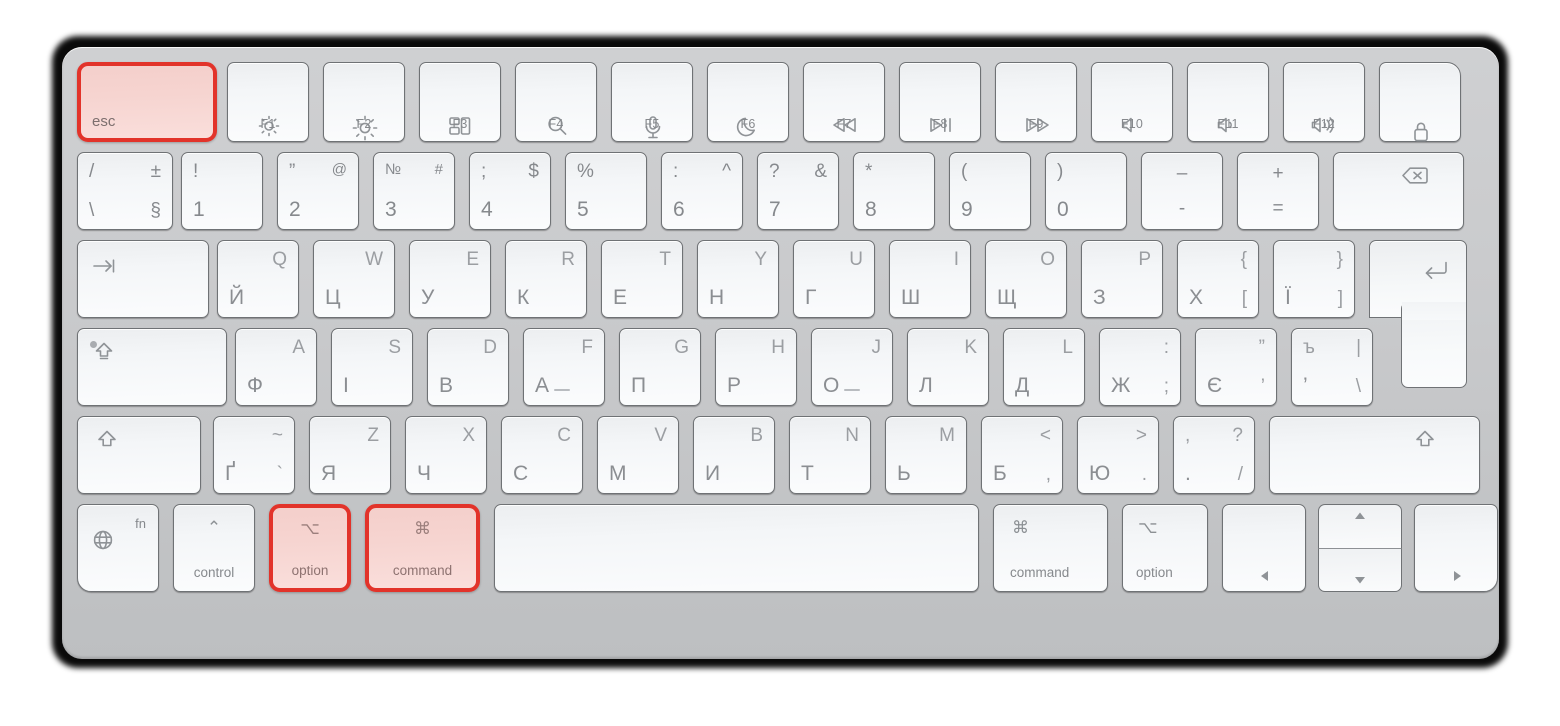 The image size is (1560, 726). Describe the element at coordinates (333, 297) in the screenshot. I see `key-w-cyrillic: Ц` at that location.